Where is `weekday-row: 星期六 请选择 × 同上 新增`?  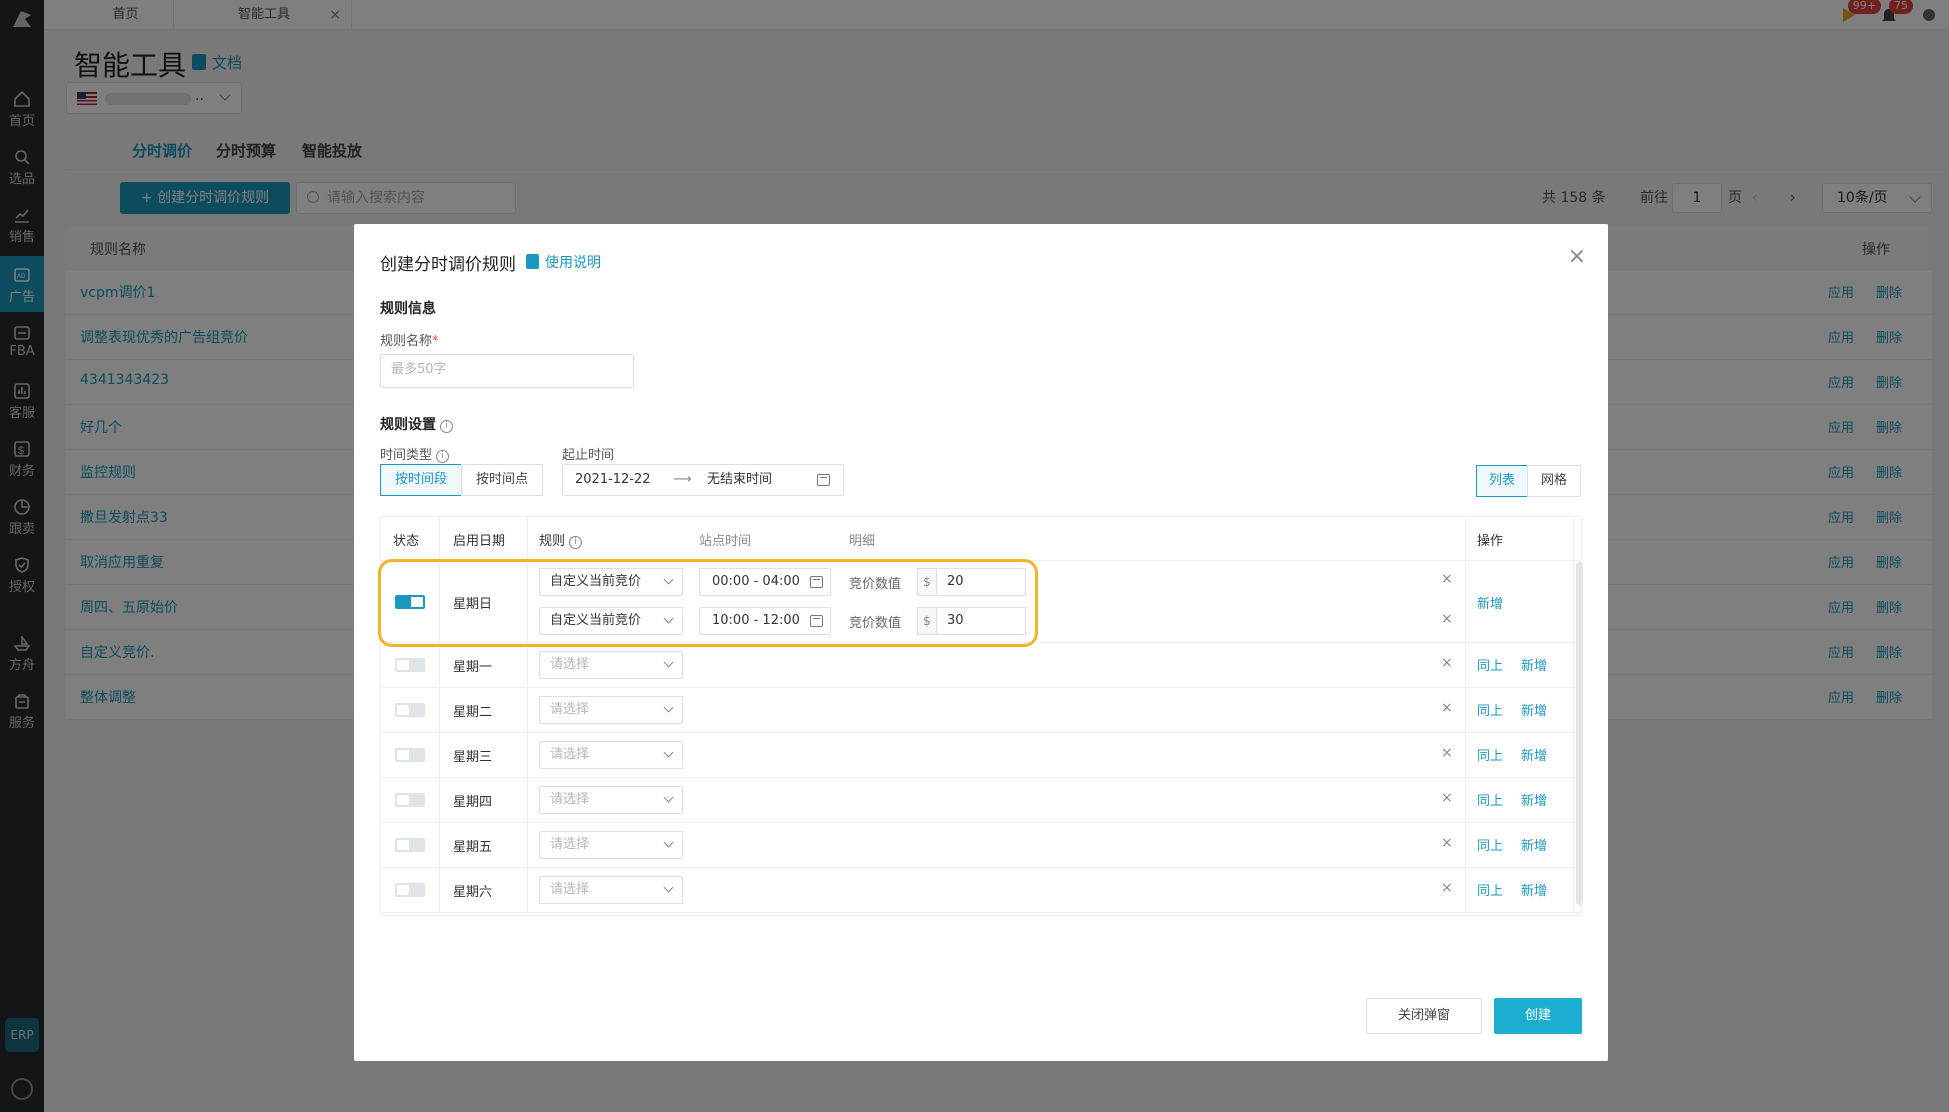 weekday-row: 星期六 请选择 × 同上 新增 is located at coordinates (981, 890).